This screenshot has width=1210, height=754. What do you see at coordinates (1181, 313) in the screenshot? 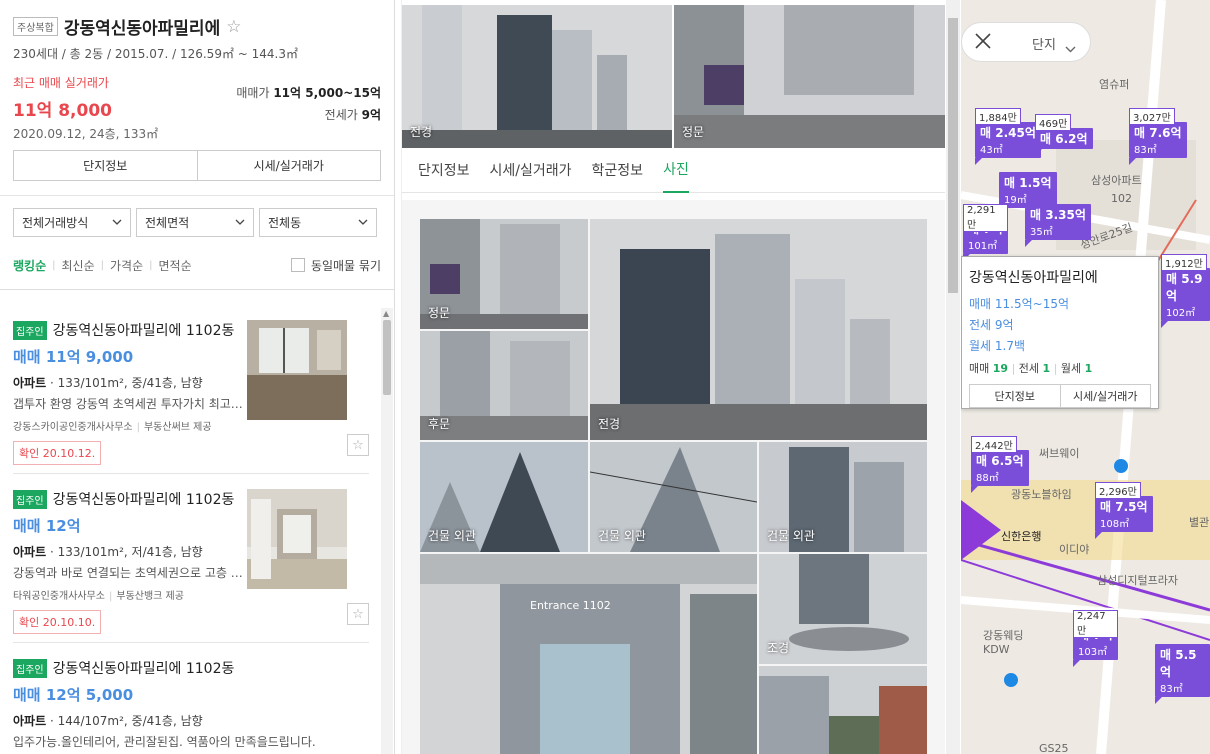
I see `marker-area: 102㎡` at bounding box center [1181, 313].